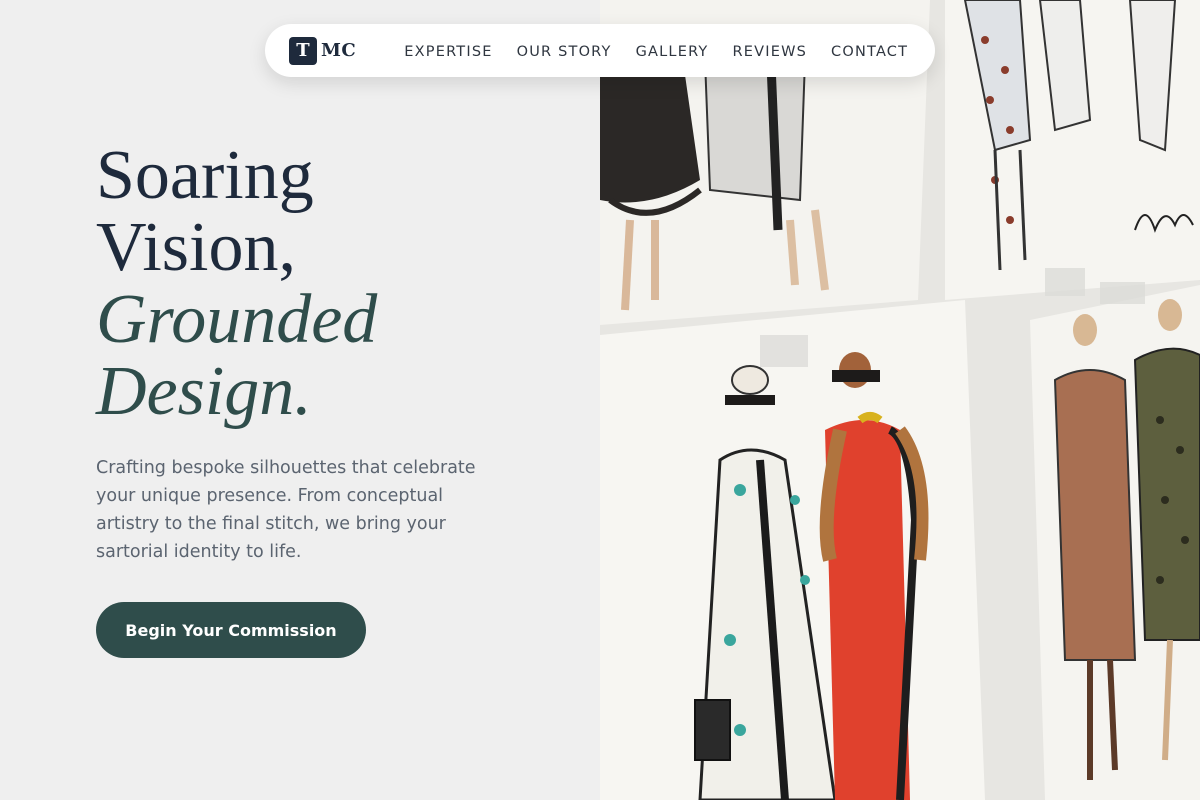 The height and width of the screenshot is (800, 1200). Describe the element at coordinates (237, 319) in the screenshot. I see `headline-line-3: Grounded` at that location.